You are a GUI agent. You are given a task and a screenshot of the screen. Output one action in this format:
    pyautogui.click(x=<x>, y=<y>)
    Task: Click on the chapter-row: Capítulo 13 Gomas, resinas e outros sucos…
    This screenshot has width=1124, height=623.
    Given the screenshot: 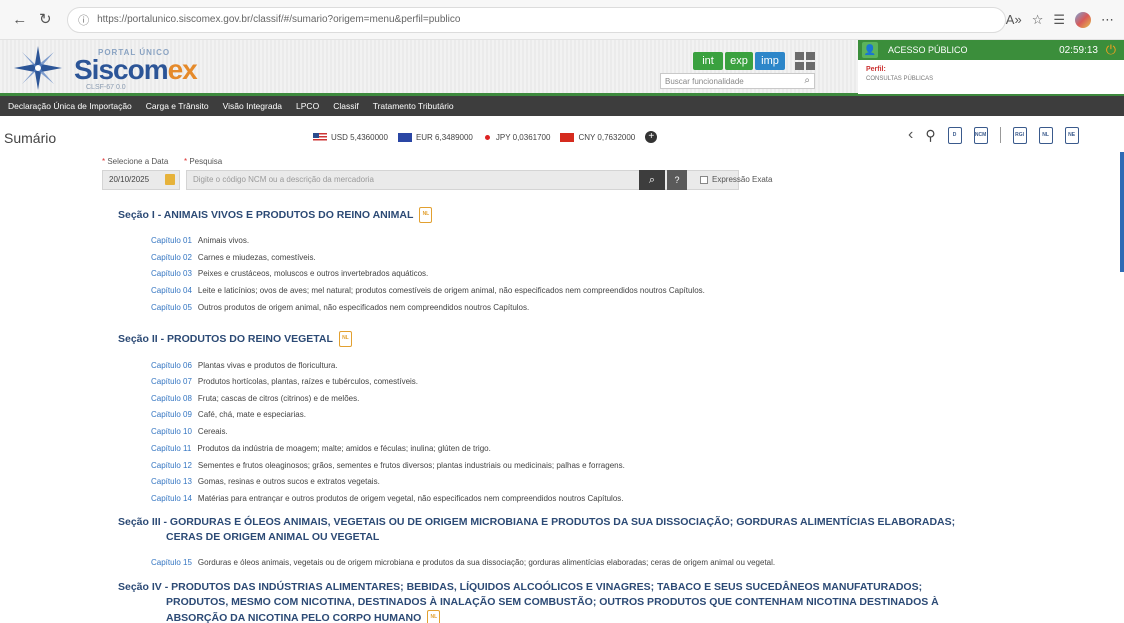 What is the action you would take?
    pyautogui.click(x=265, y=481)
    